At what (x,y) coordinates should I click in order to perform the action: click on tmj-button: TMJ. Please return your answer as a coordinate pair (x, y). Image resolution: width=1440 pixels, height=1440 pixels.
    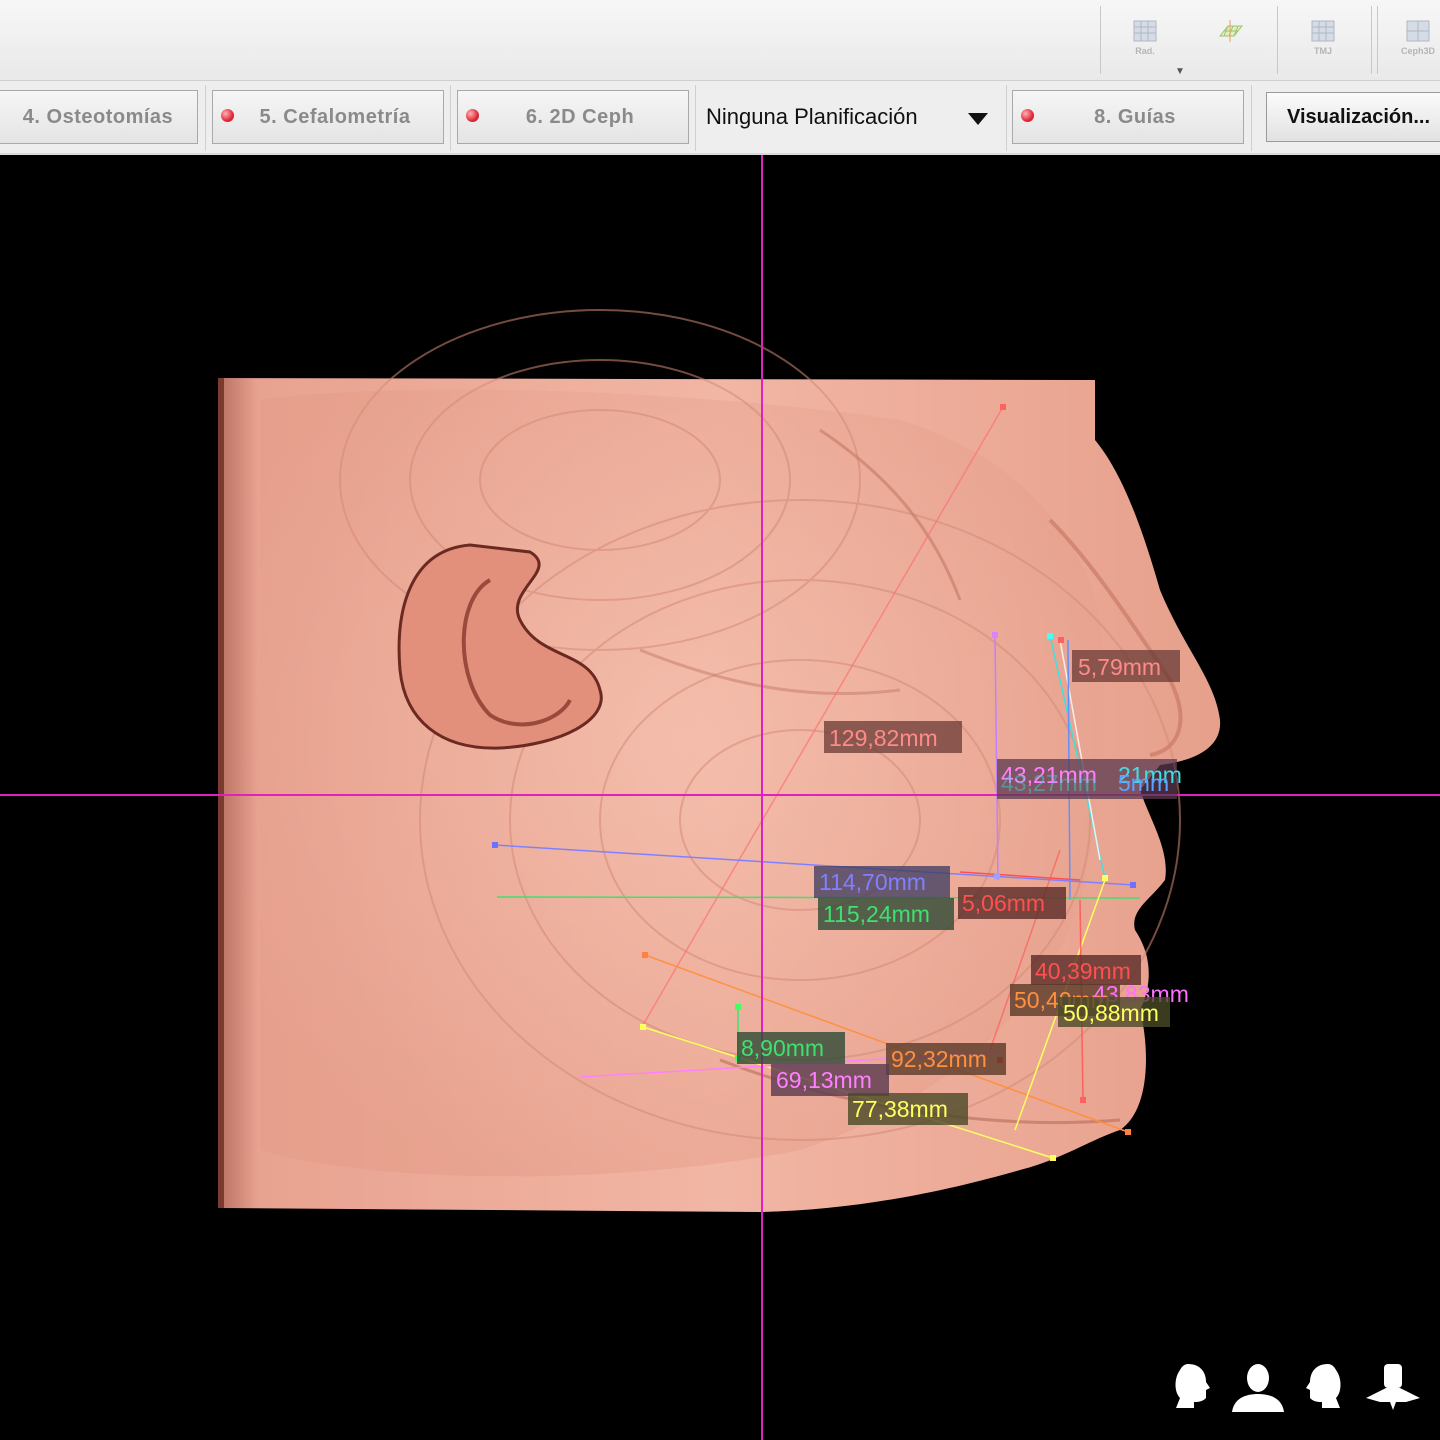
    Looking at the image, I should click on (1323, 37).